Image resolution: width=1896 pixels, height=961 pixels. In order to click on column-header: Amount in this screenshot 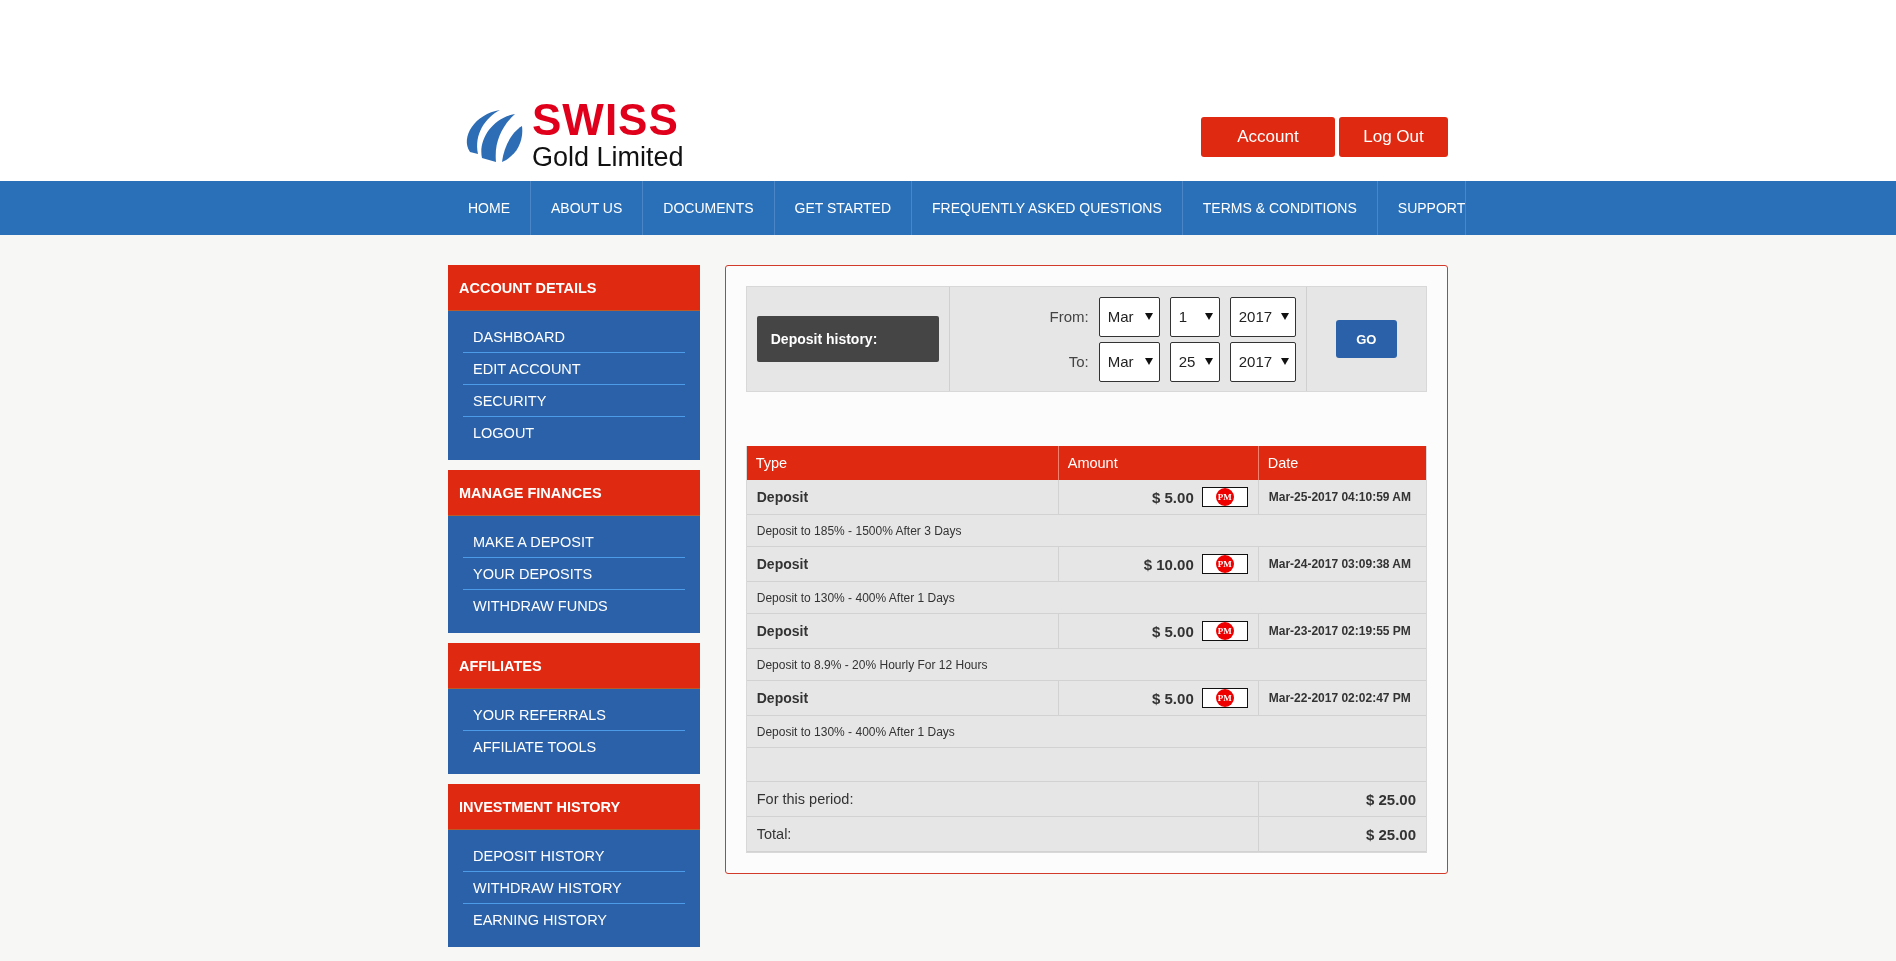, I will do `click(1158, 463)`.